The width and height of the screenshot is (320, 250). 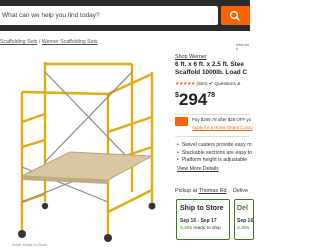 What do you see at coordinates (18, 42) in the screenshot?
I see `breadcrumb-item-scaffolding-sets: Scaffolding Sets` at bounding box center [18, 42].